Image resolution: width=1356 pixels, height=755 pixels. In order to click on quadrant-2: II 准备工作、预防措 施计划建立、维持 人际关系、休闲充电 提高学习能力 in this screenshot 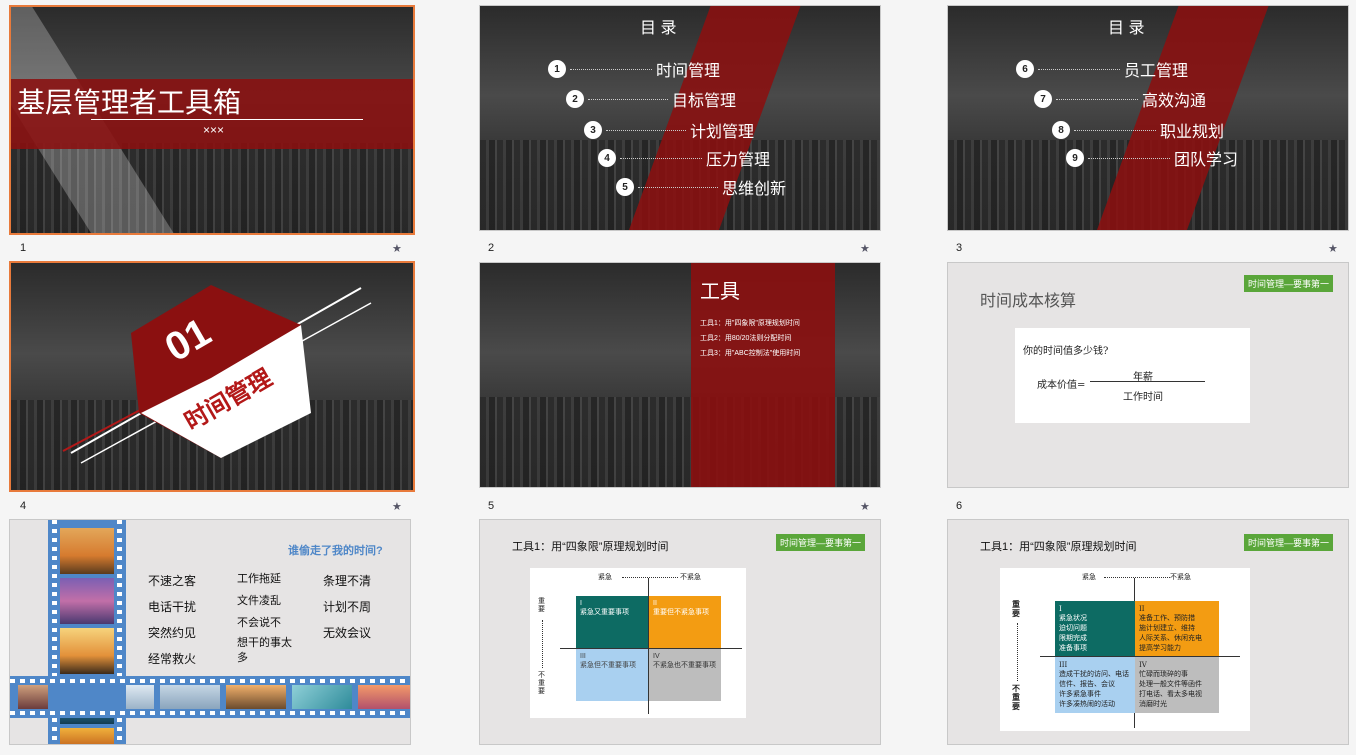, I will do `click(1177, 628)`.